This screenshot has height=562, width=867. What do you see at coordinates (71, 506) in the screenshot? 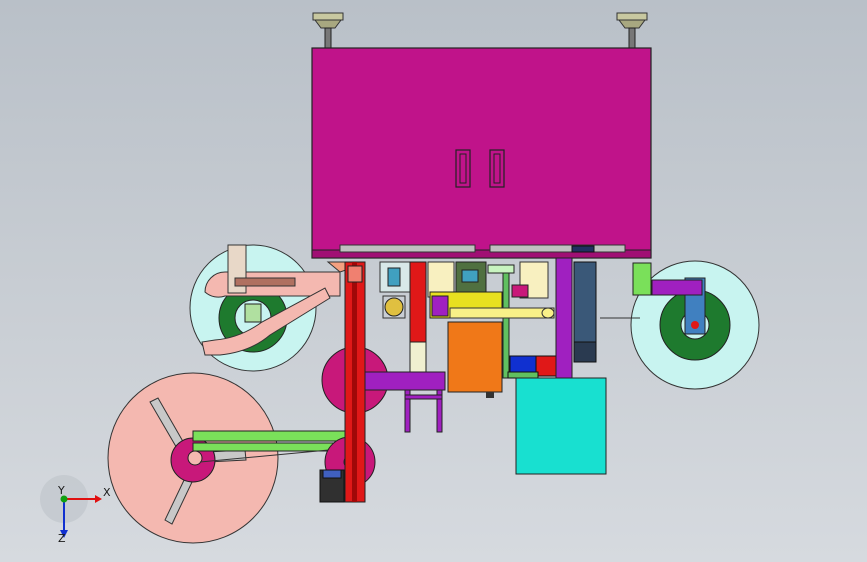
I see `coordinate-triad` at bounding box center [71, 506].